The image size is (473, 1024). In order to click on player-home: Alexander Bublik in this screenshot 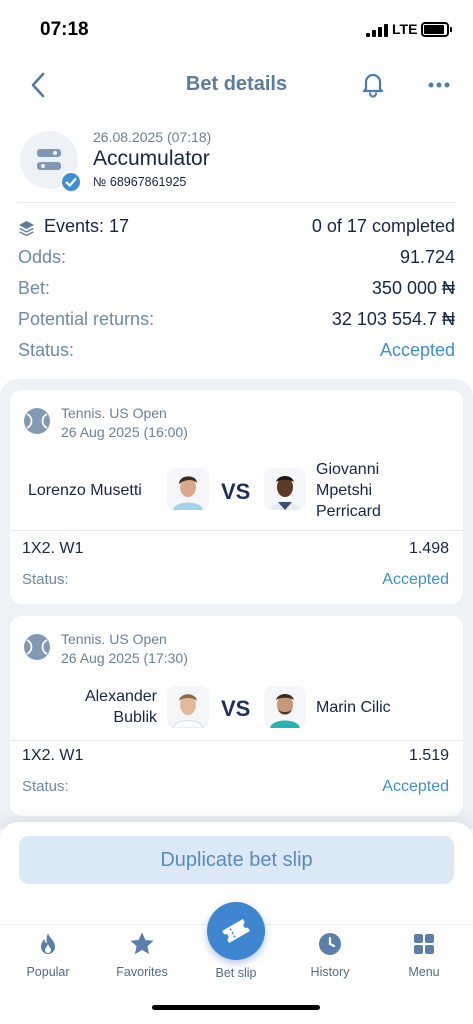, I will do `click(113, 707)`.